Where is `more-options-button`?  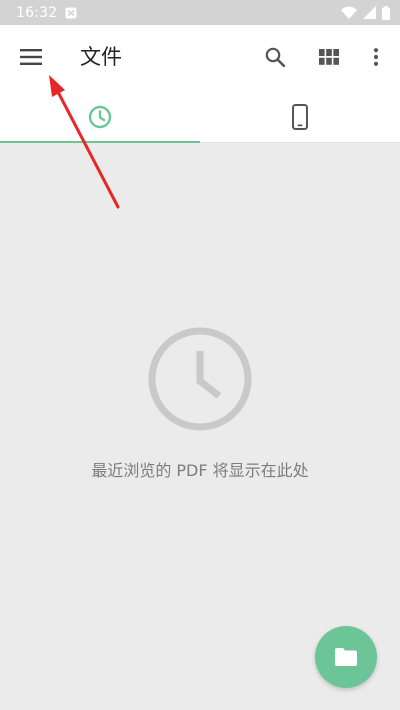 more-options-button is located at coordinates (376, 57).